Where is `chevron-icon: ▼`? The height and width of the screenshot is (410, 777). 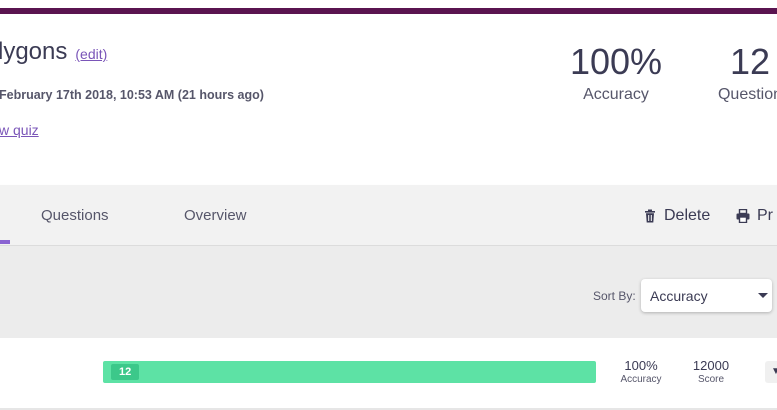
chevron-icon: ▼ is located at coordinates (774, 371).